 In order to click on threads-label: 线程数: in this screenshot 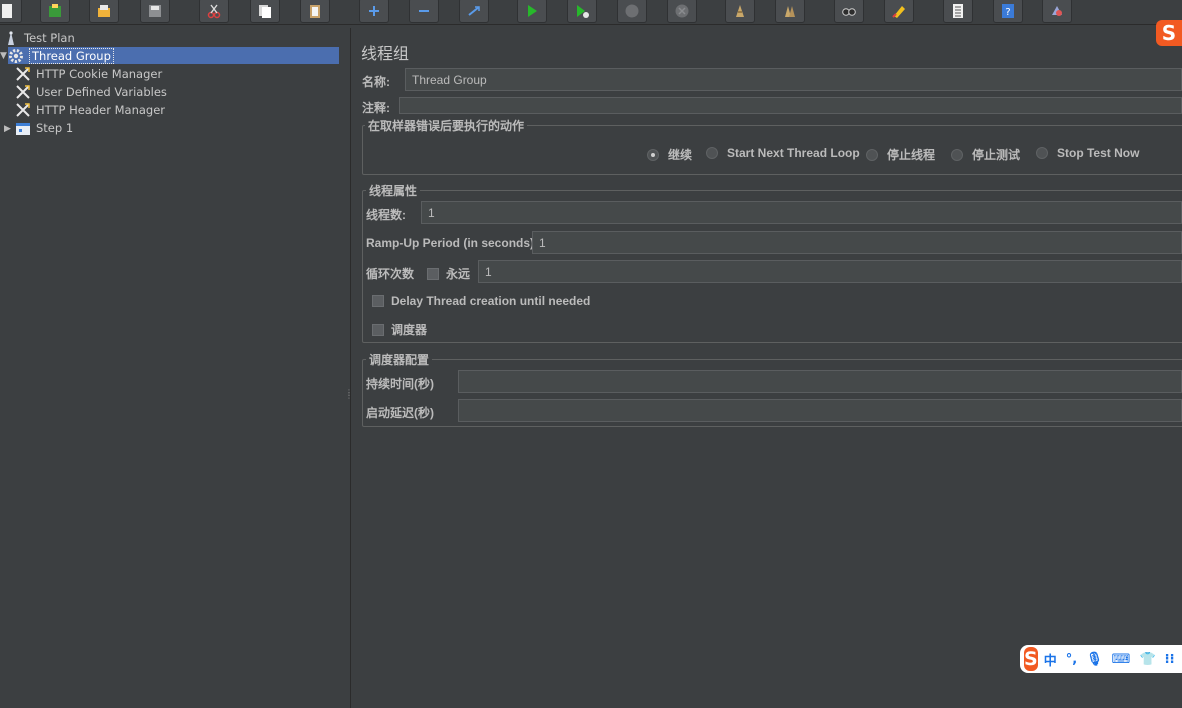, I will do `click(386, 215)`.